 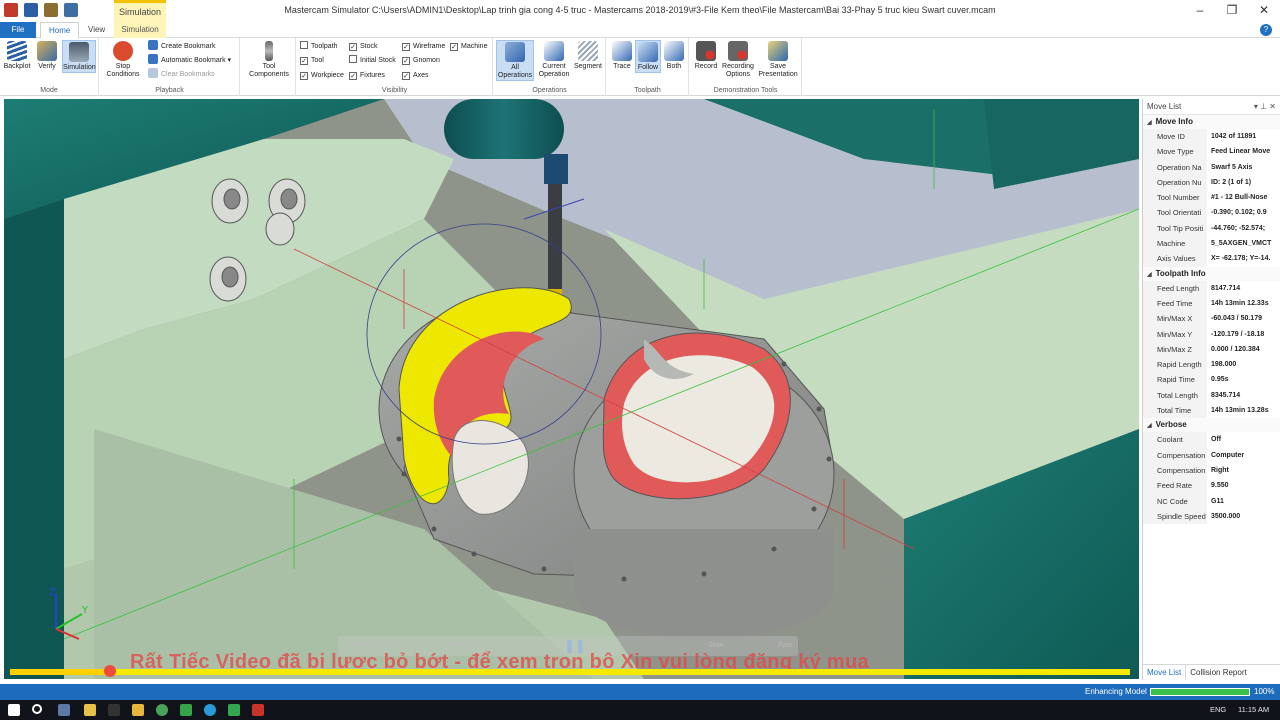 What do you see at coordinates (18, 30) in the screenshot?
I see `tab-file: File` at bounding box center [18, 30].